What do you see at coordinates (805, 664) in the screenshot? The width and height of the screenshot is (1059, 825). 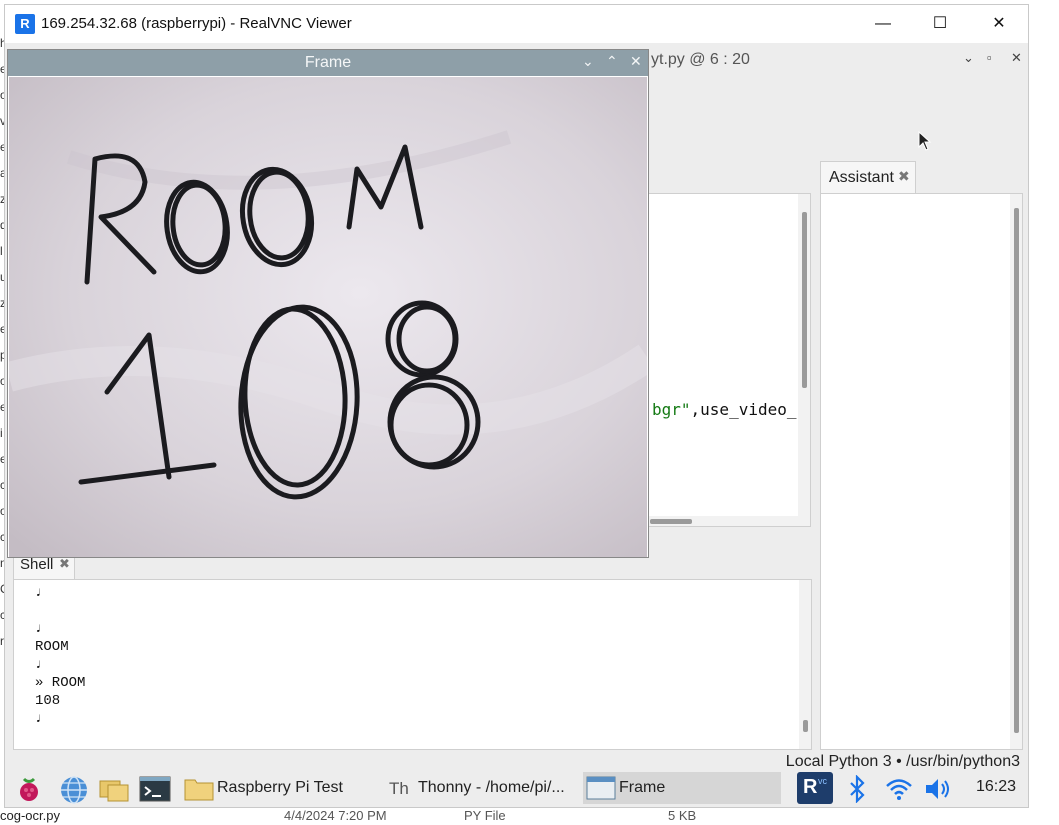 I see `shell-scrollbar` at bounding box center [805, 664].